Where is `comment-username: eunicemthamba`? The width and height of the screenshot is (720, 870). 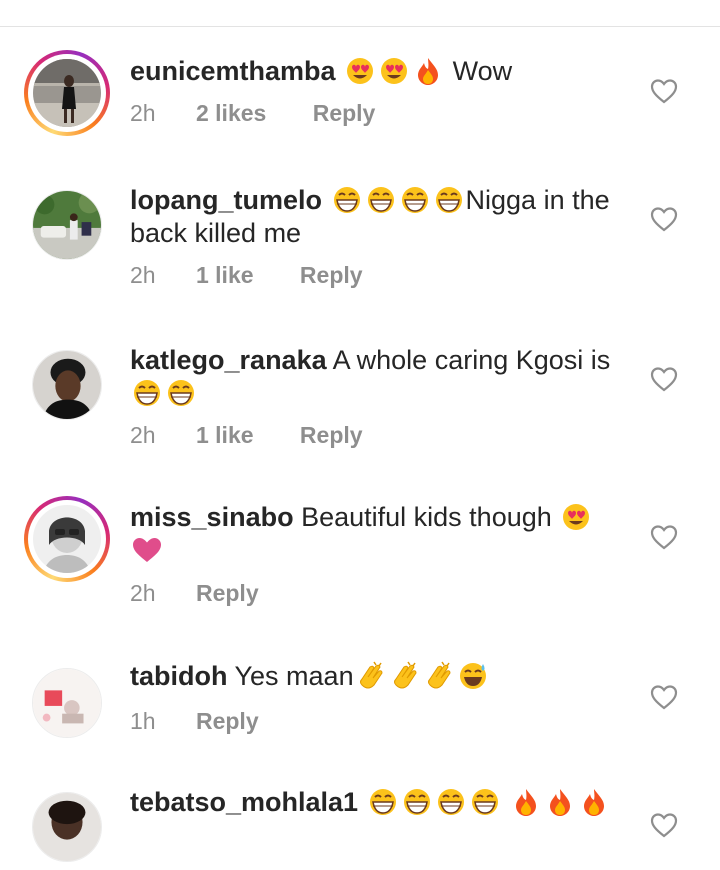 comment-username: eunicemthamba is located at coordinates (233, 71).